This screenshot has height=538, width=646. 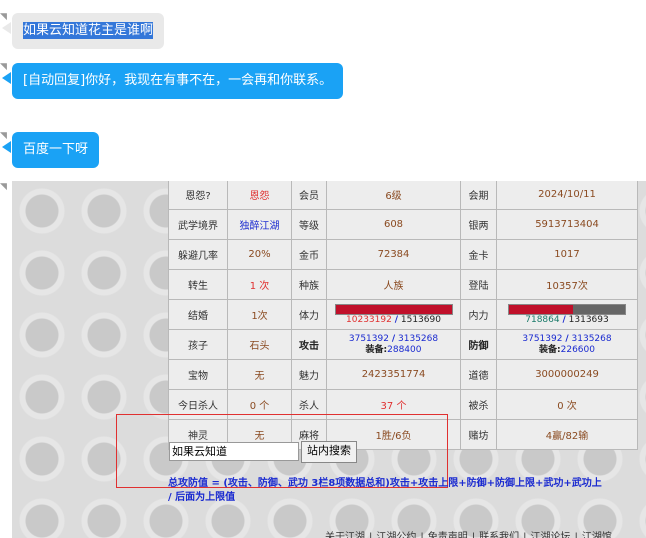 I want to click on stat-value: 1017, so click(x=567, y=254).